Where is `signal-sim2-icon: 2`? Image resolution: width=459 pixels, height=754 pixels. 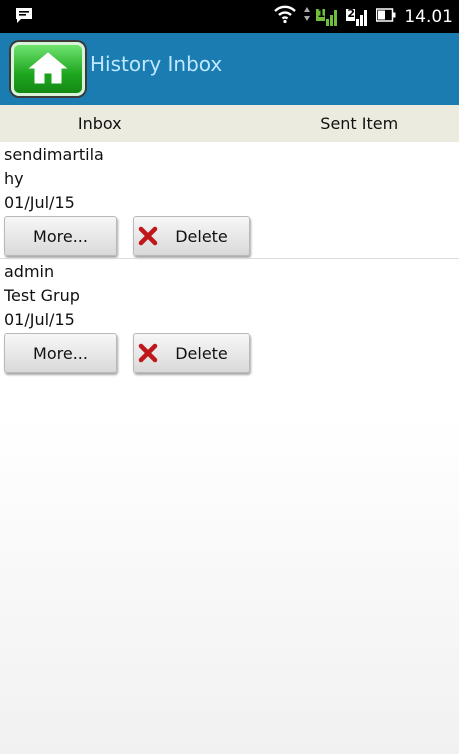
signal-sim2-icon: 2 is located at coordinates (358, 17).